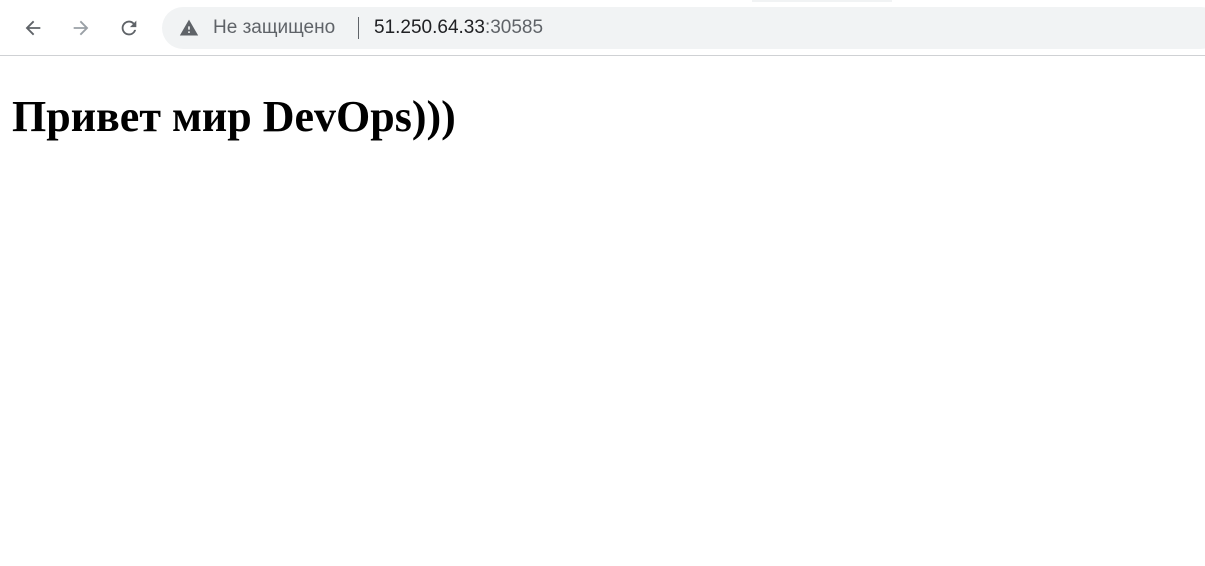 This screenshot has width=1205, height=566. I want to click on back-button, so click(33, 28).